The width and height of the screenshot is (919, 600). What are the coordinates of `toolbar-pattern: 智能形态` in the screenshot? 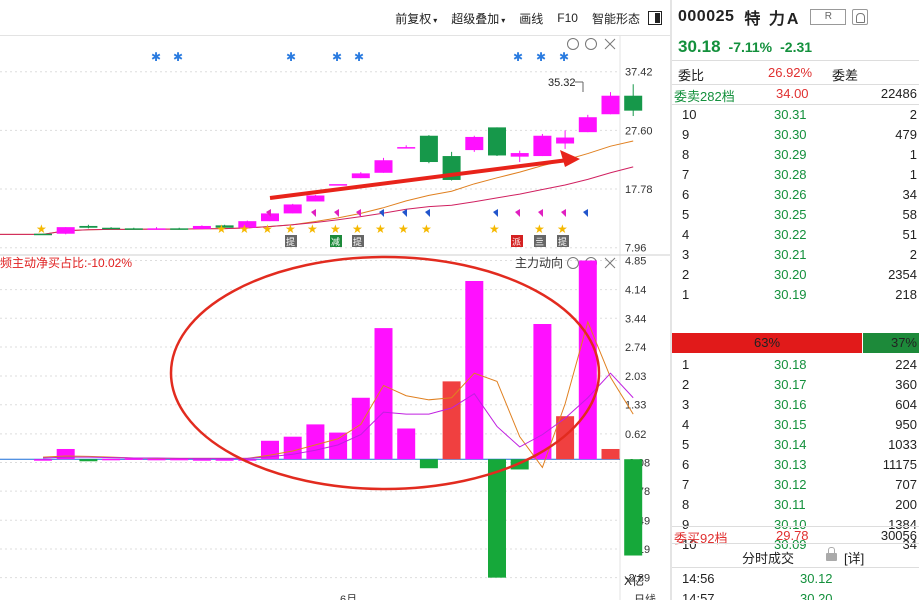 It's located at (616, 18).